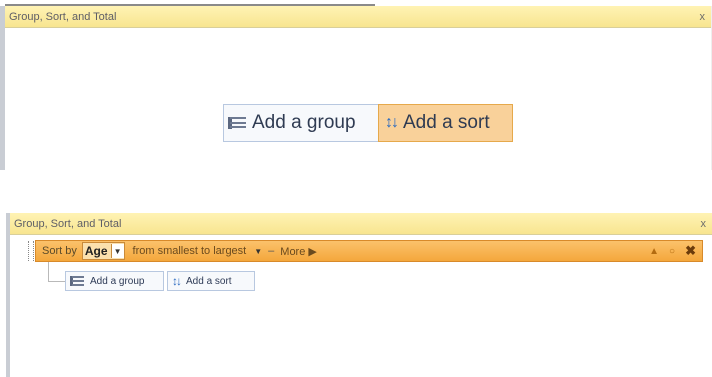 The image size is (712, 377). What do you see at coordinates (690, 251) in the screenshot?
I see `delete-icon: ✖` at bounding box center [690, 251].